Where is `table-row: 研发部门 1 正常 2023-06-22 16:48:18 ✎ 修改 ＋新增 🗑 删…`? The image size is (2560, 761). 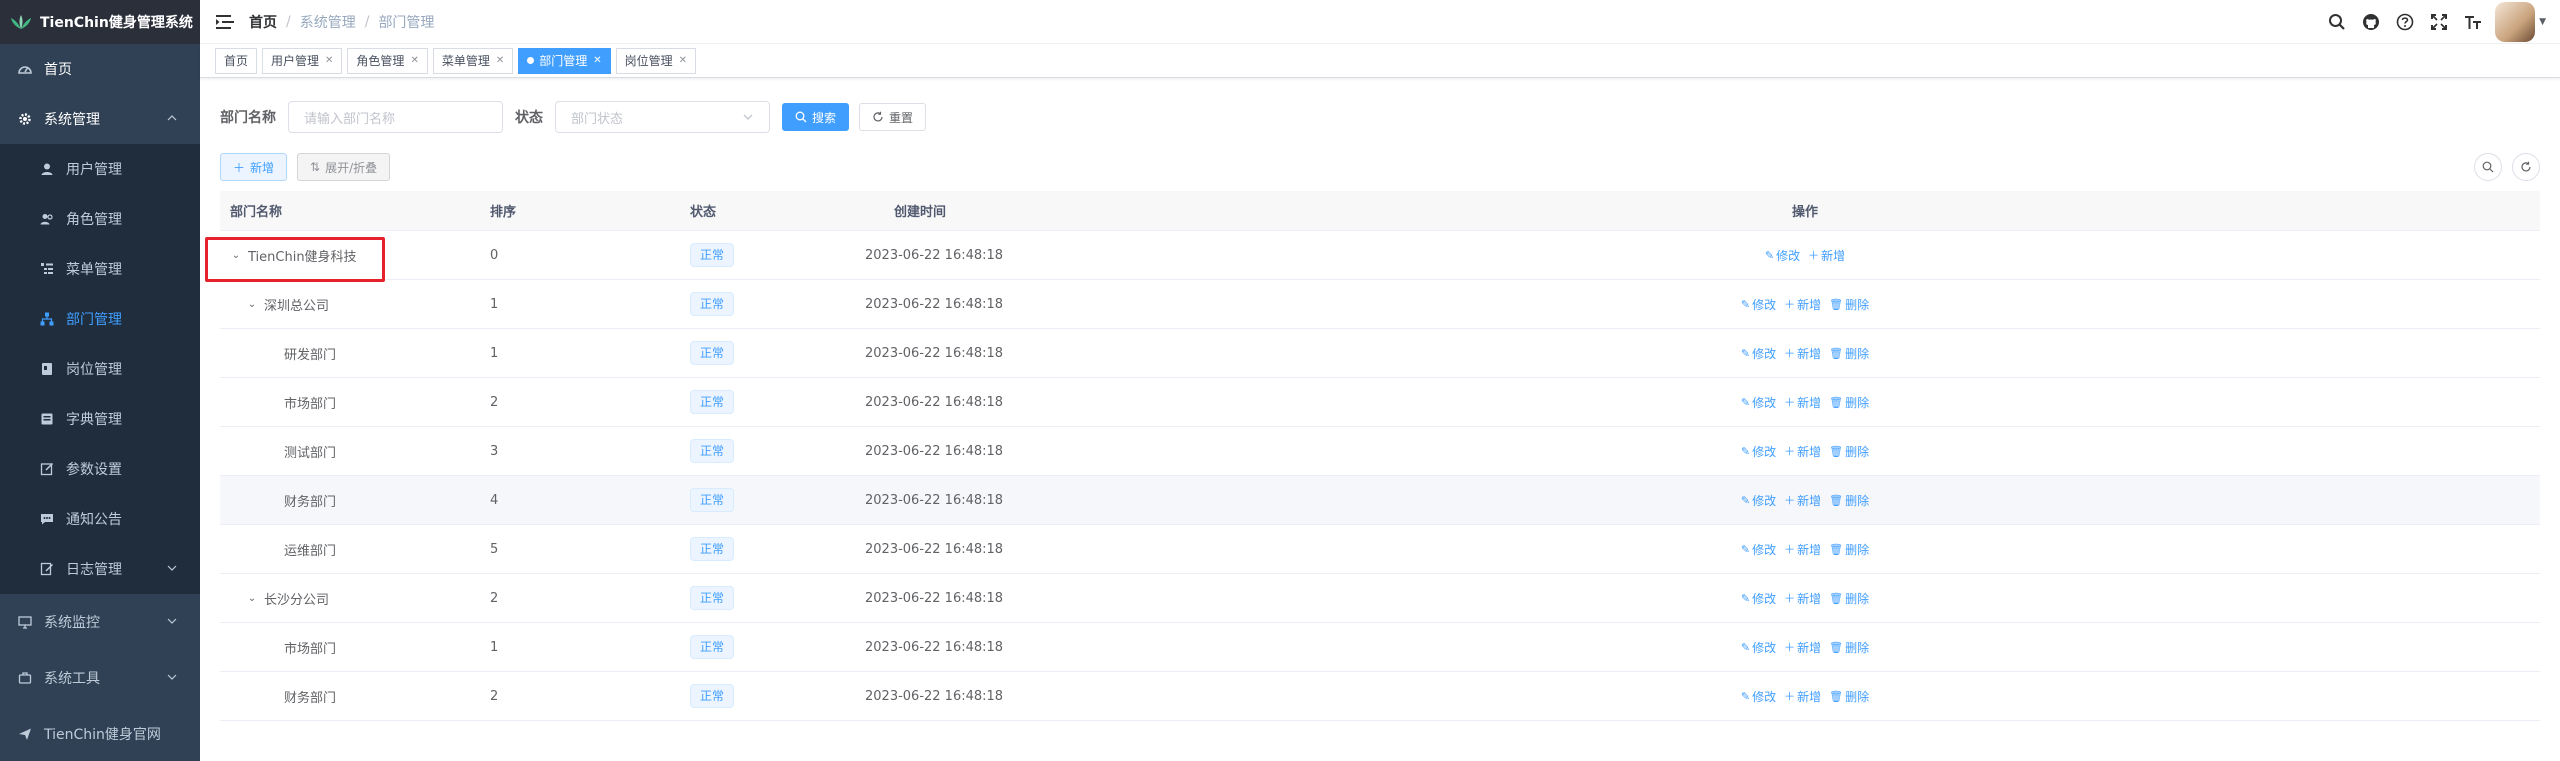 table-row: 研发部门 1 正常 2023-06-22 16:48:18 ✎ 修改 ＋新增 🗑 删… is located at coordinates (1380, 353).